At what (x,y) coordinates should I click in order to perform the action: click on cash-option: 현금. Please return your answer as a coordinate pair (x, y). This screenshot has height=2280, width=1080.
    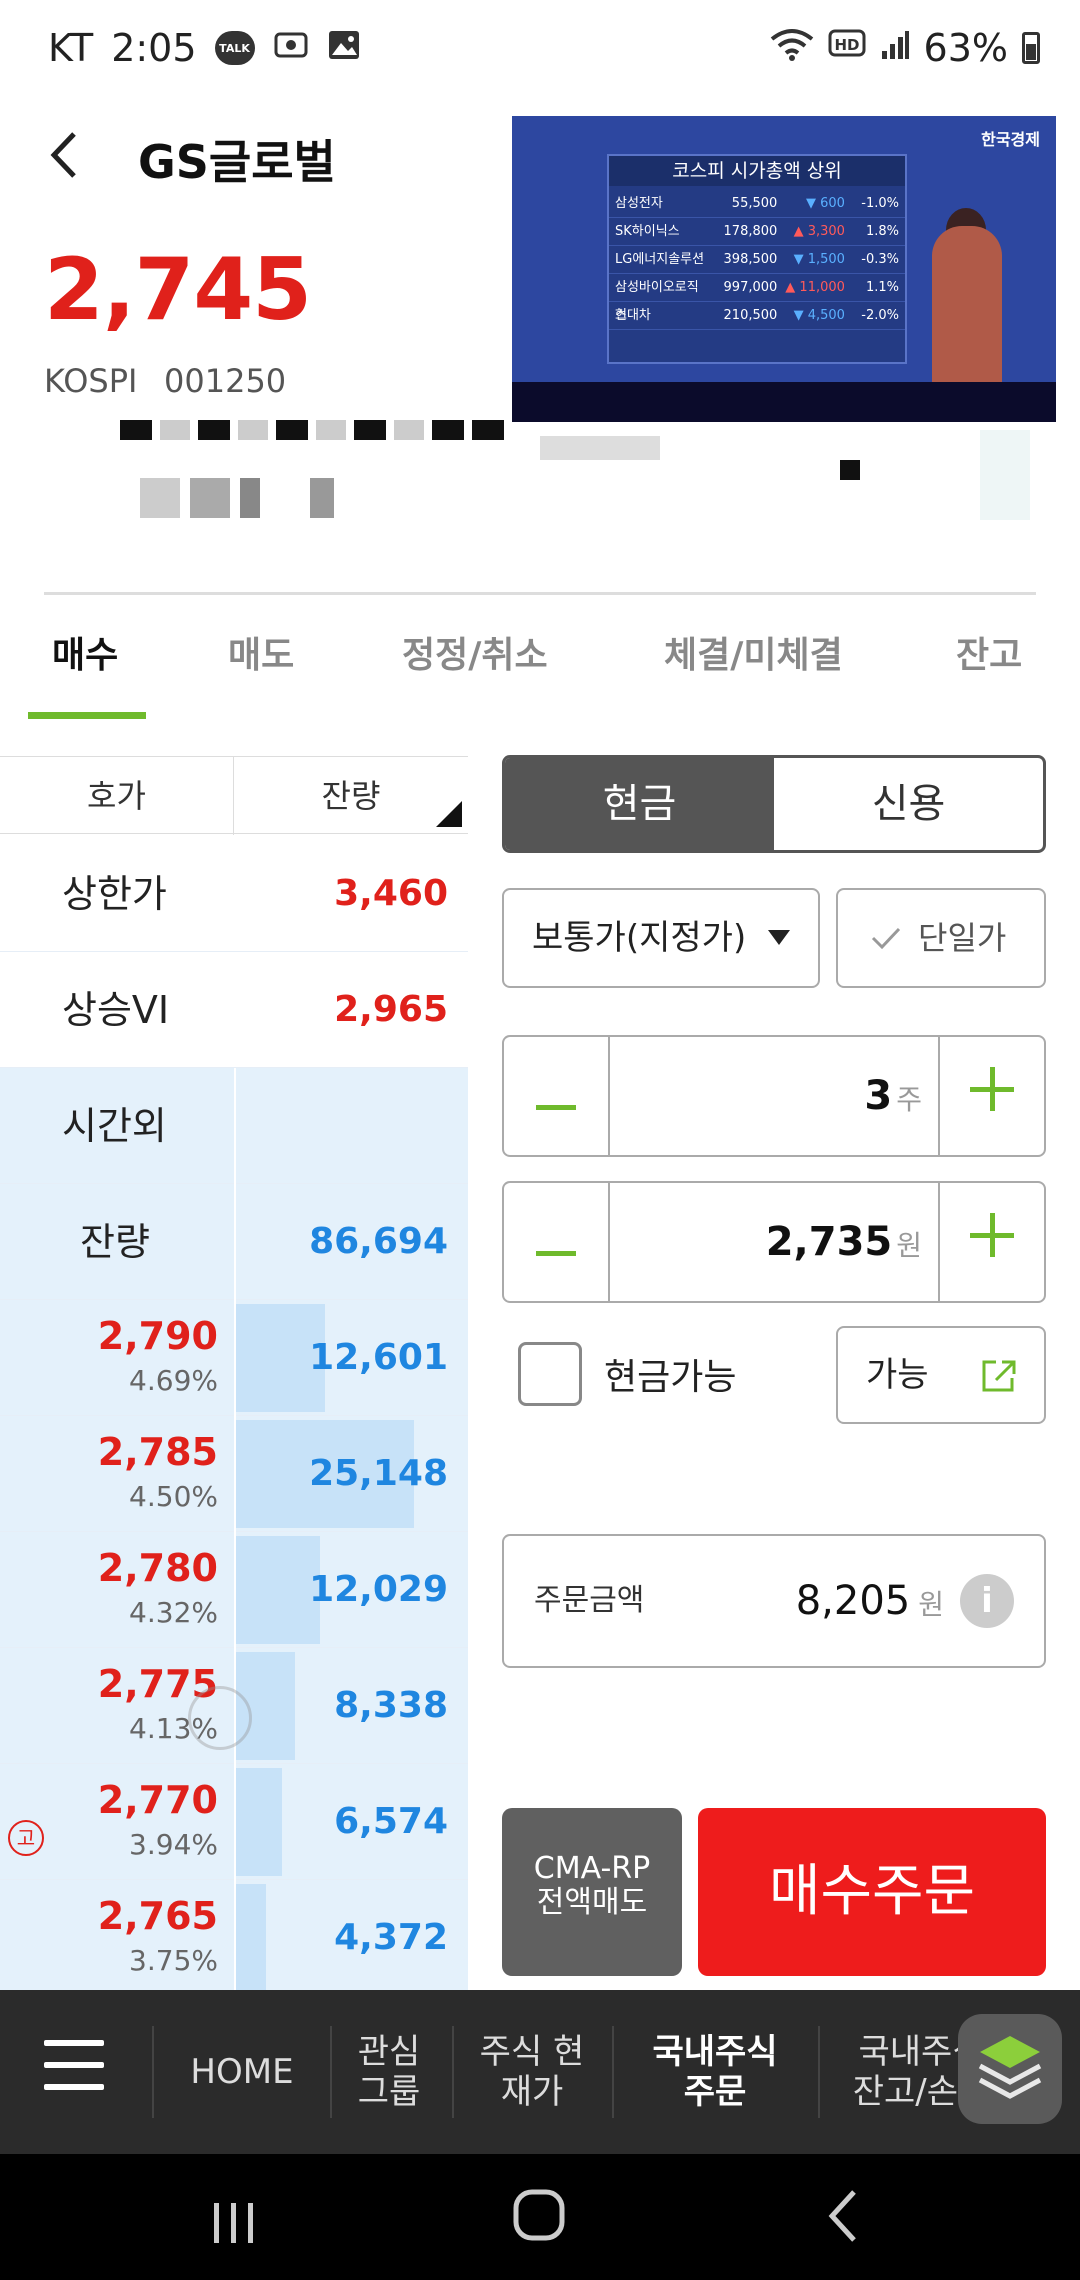
    Looking at the image, I should click on (639, 804).